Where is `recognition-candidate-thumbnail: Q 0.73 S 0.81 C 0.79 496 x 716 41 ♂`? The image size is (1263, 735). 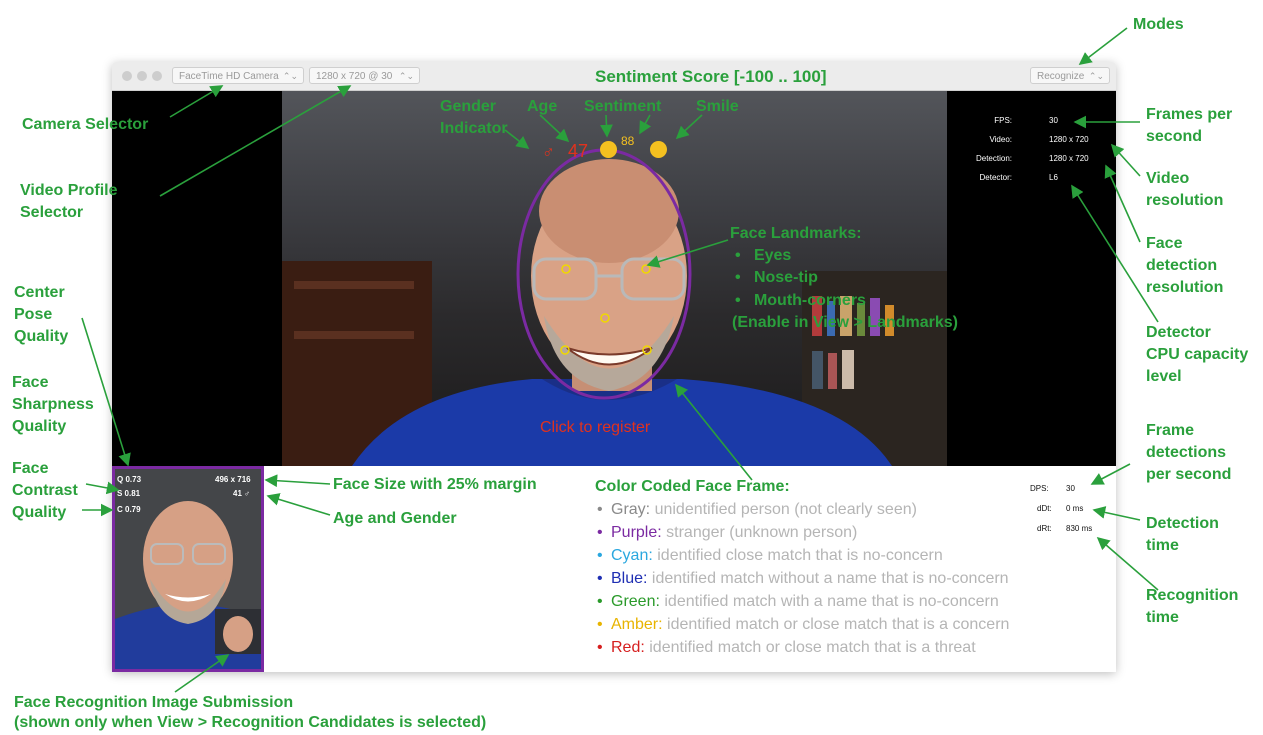
recognition-candidate-thumbnail: Q 0.73 S 0.81 C 0.79 496 x 716 41 ♂ is located at coordinates (188, 569).